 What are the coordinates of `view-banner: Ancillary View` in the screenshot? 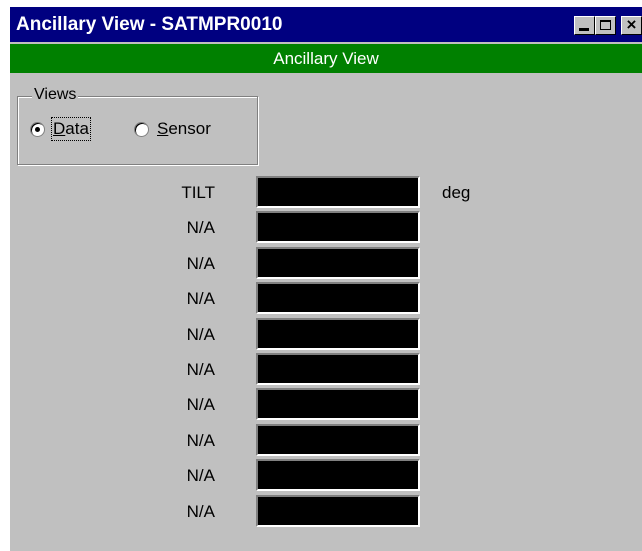 It's located at (326, 58).